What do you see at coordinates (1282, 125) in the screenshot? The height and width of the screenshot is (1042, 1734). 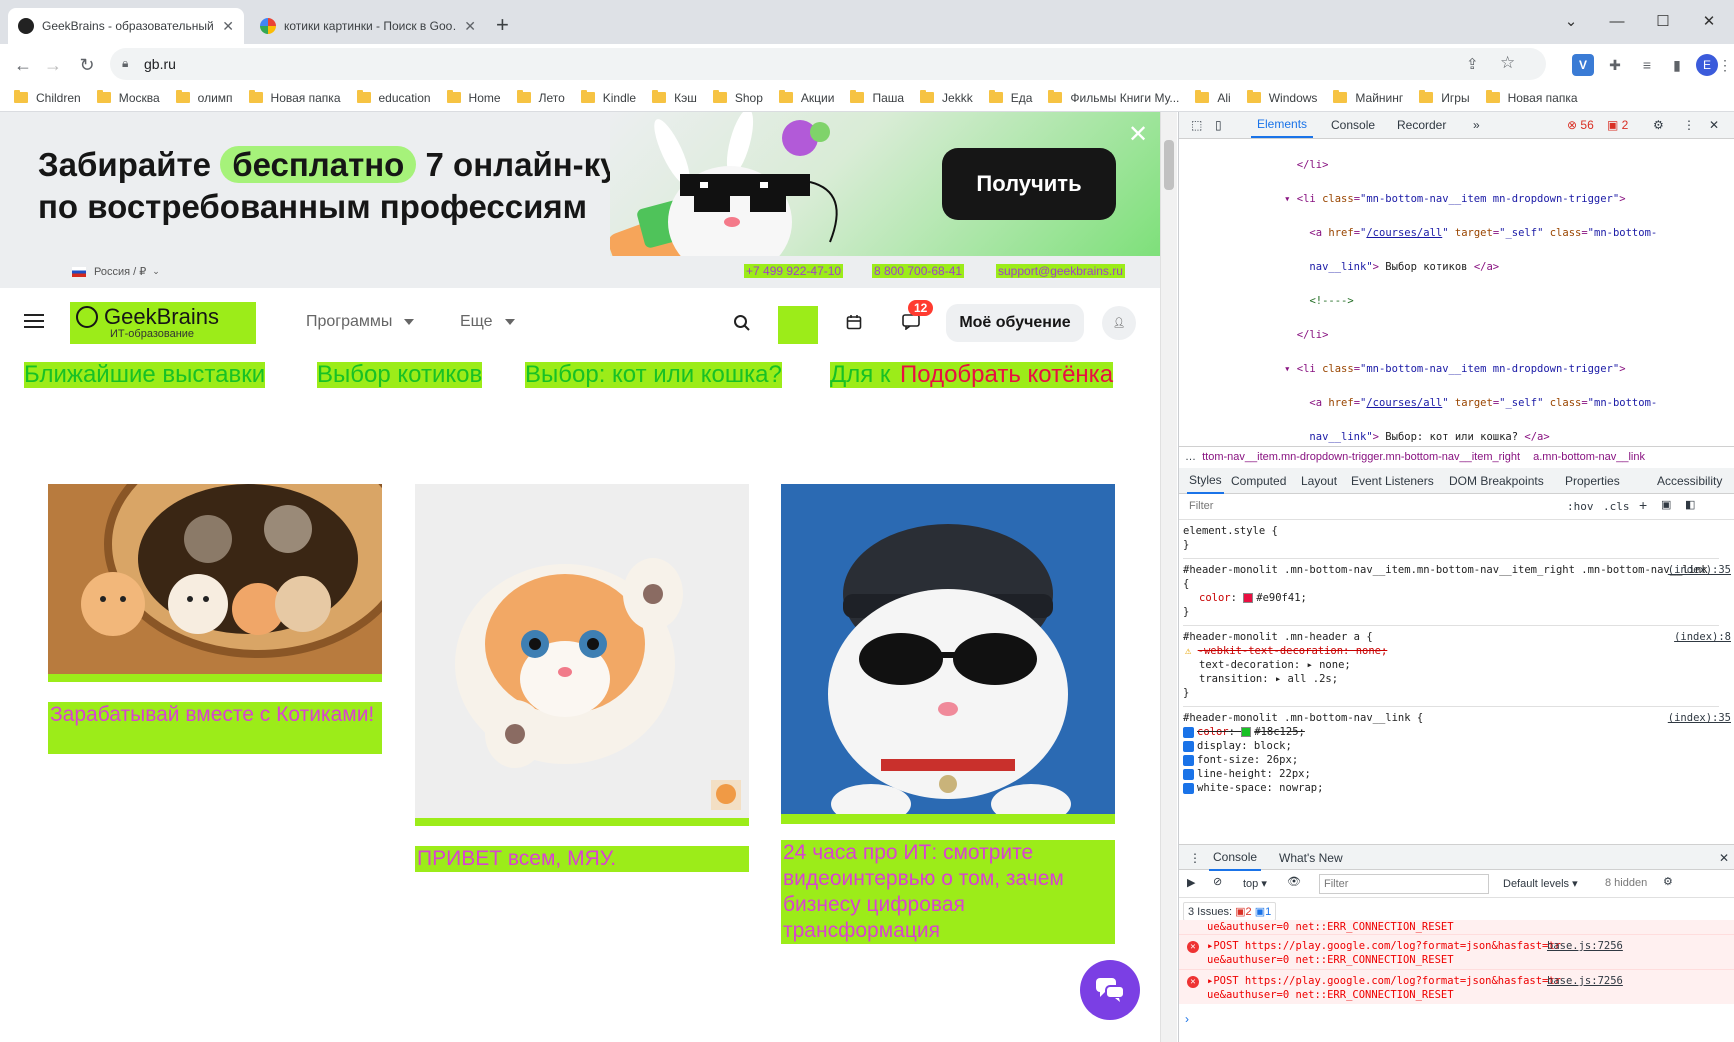 I see `tab-elements: Elements` at bounding box center [1282, 125].